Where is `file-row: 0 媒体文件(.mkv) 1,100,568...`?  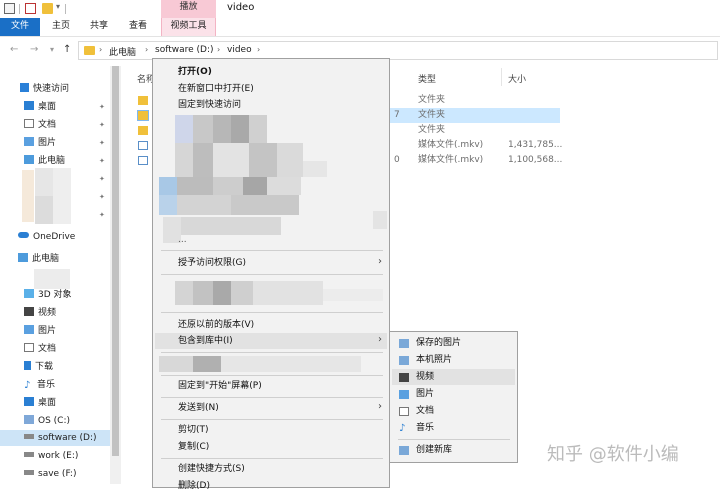 file-row: 0 媒体文件(.mkv) 1,100,568... is located at coordinates (471, 160).